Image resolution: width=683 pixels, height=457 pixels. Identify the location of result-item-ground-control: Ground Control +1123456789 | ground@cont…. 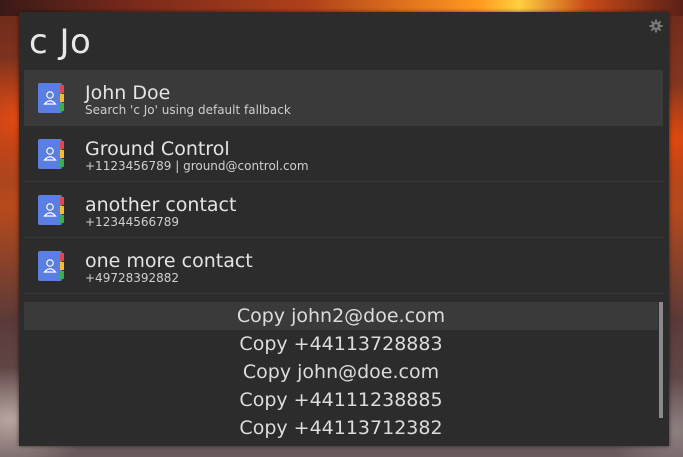
(343, 154).